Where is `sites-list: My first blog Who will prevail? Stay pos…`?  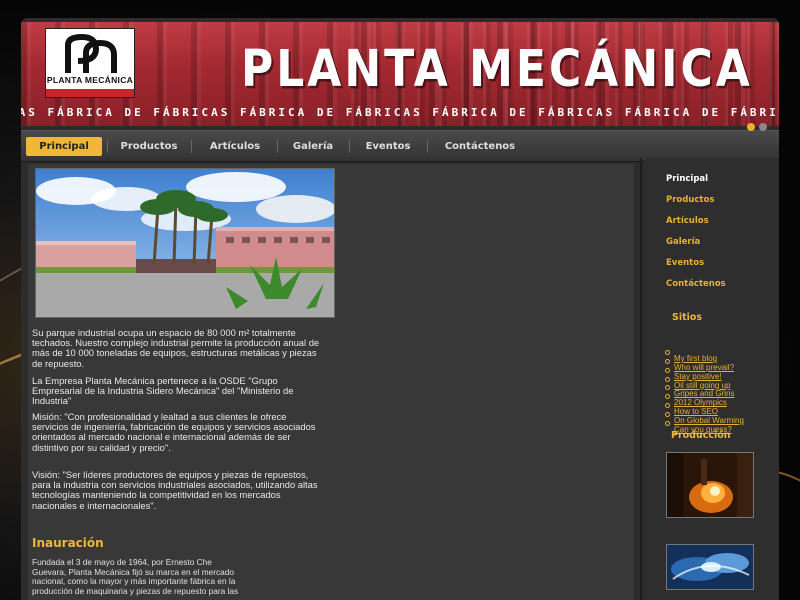
sites-list: My first blog Who will prevail? Stay pos… is located at coordinates (704, 391).